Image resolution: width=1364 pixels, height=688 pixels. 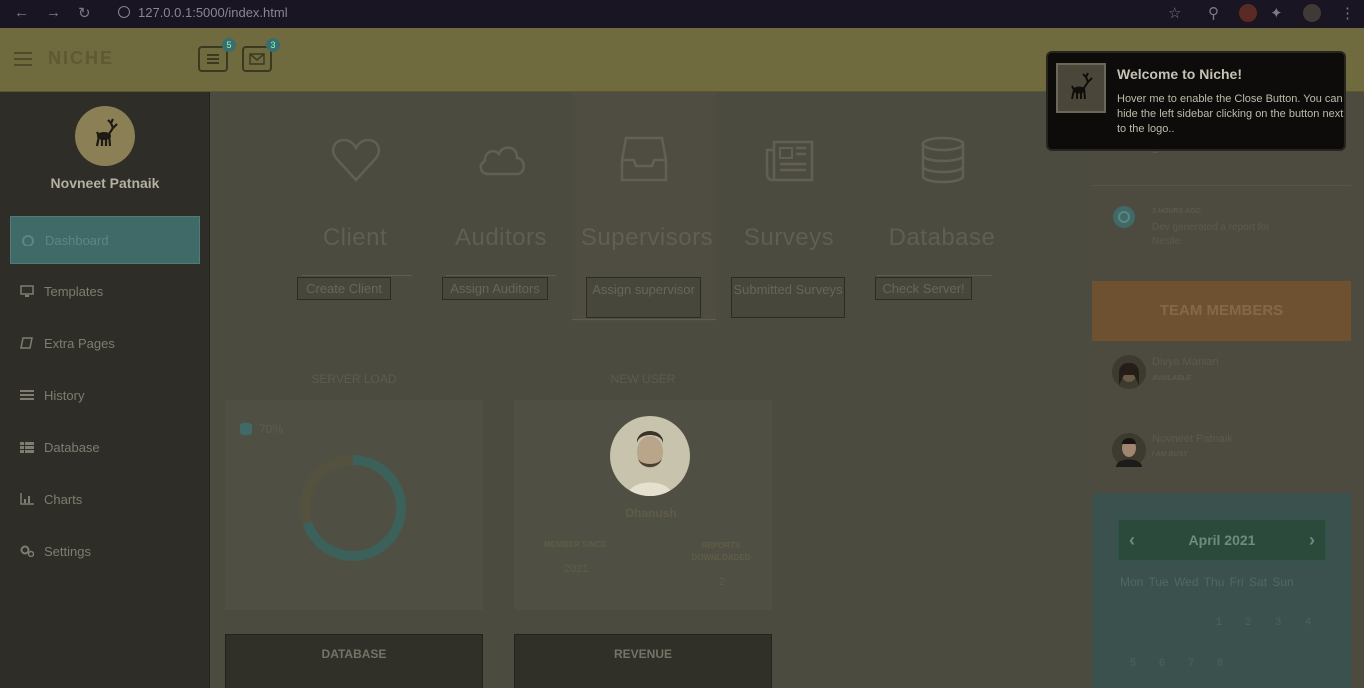 What do you see at coordinates (1176, 211) in the screenshot?
I see `activity-time: 3 HOURS AGO` at bounding box center [1176, 211].